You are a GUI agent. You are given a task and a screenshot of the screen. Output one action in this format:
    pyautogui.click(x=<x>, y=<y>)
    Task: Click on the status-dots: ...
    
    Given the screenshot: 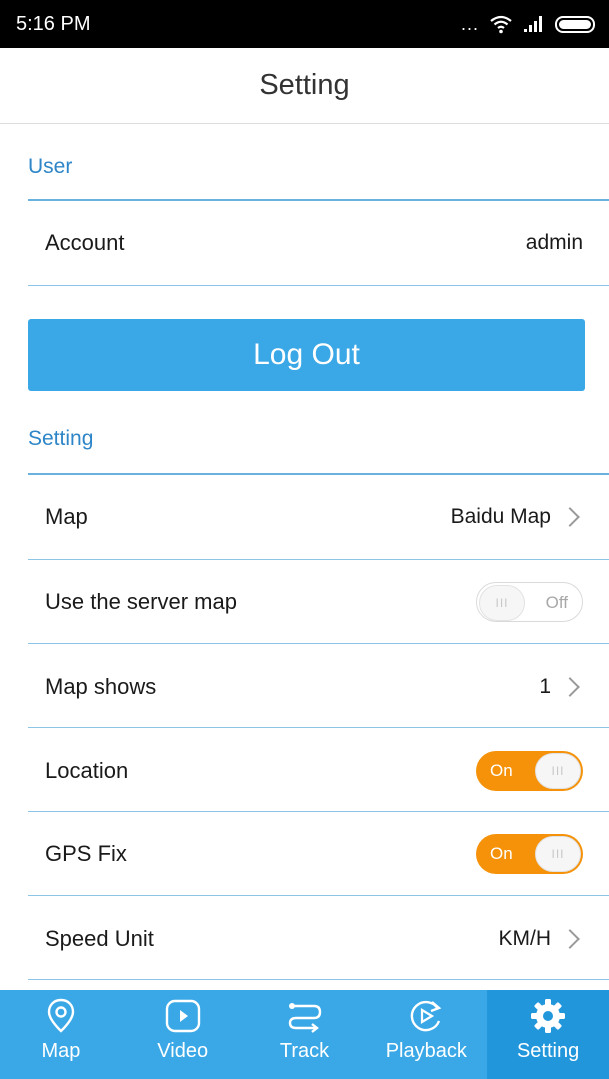 What is the action you would take?
    pyautogui.click(x=469, y=23)
    